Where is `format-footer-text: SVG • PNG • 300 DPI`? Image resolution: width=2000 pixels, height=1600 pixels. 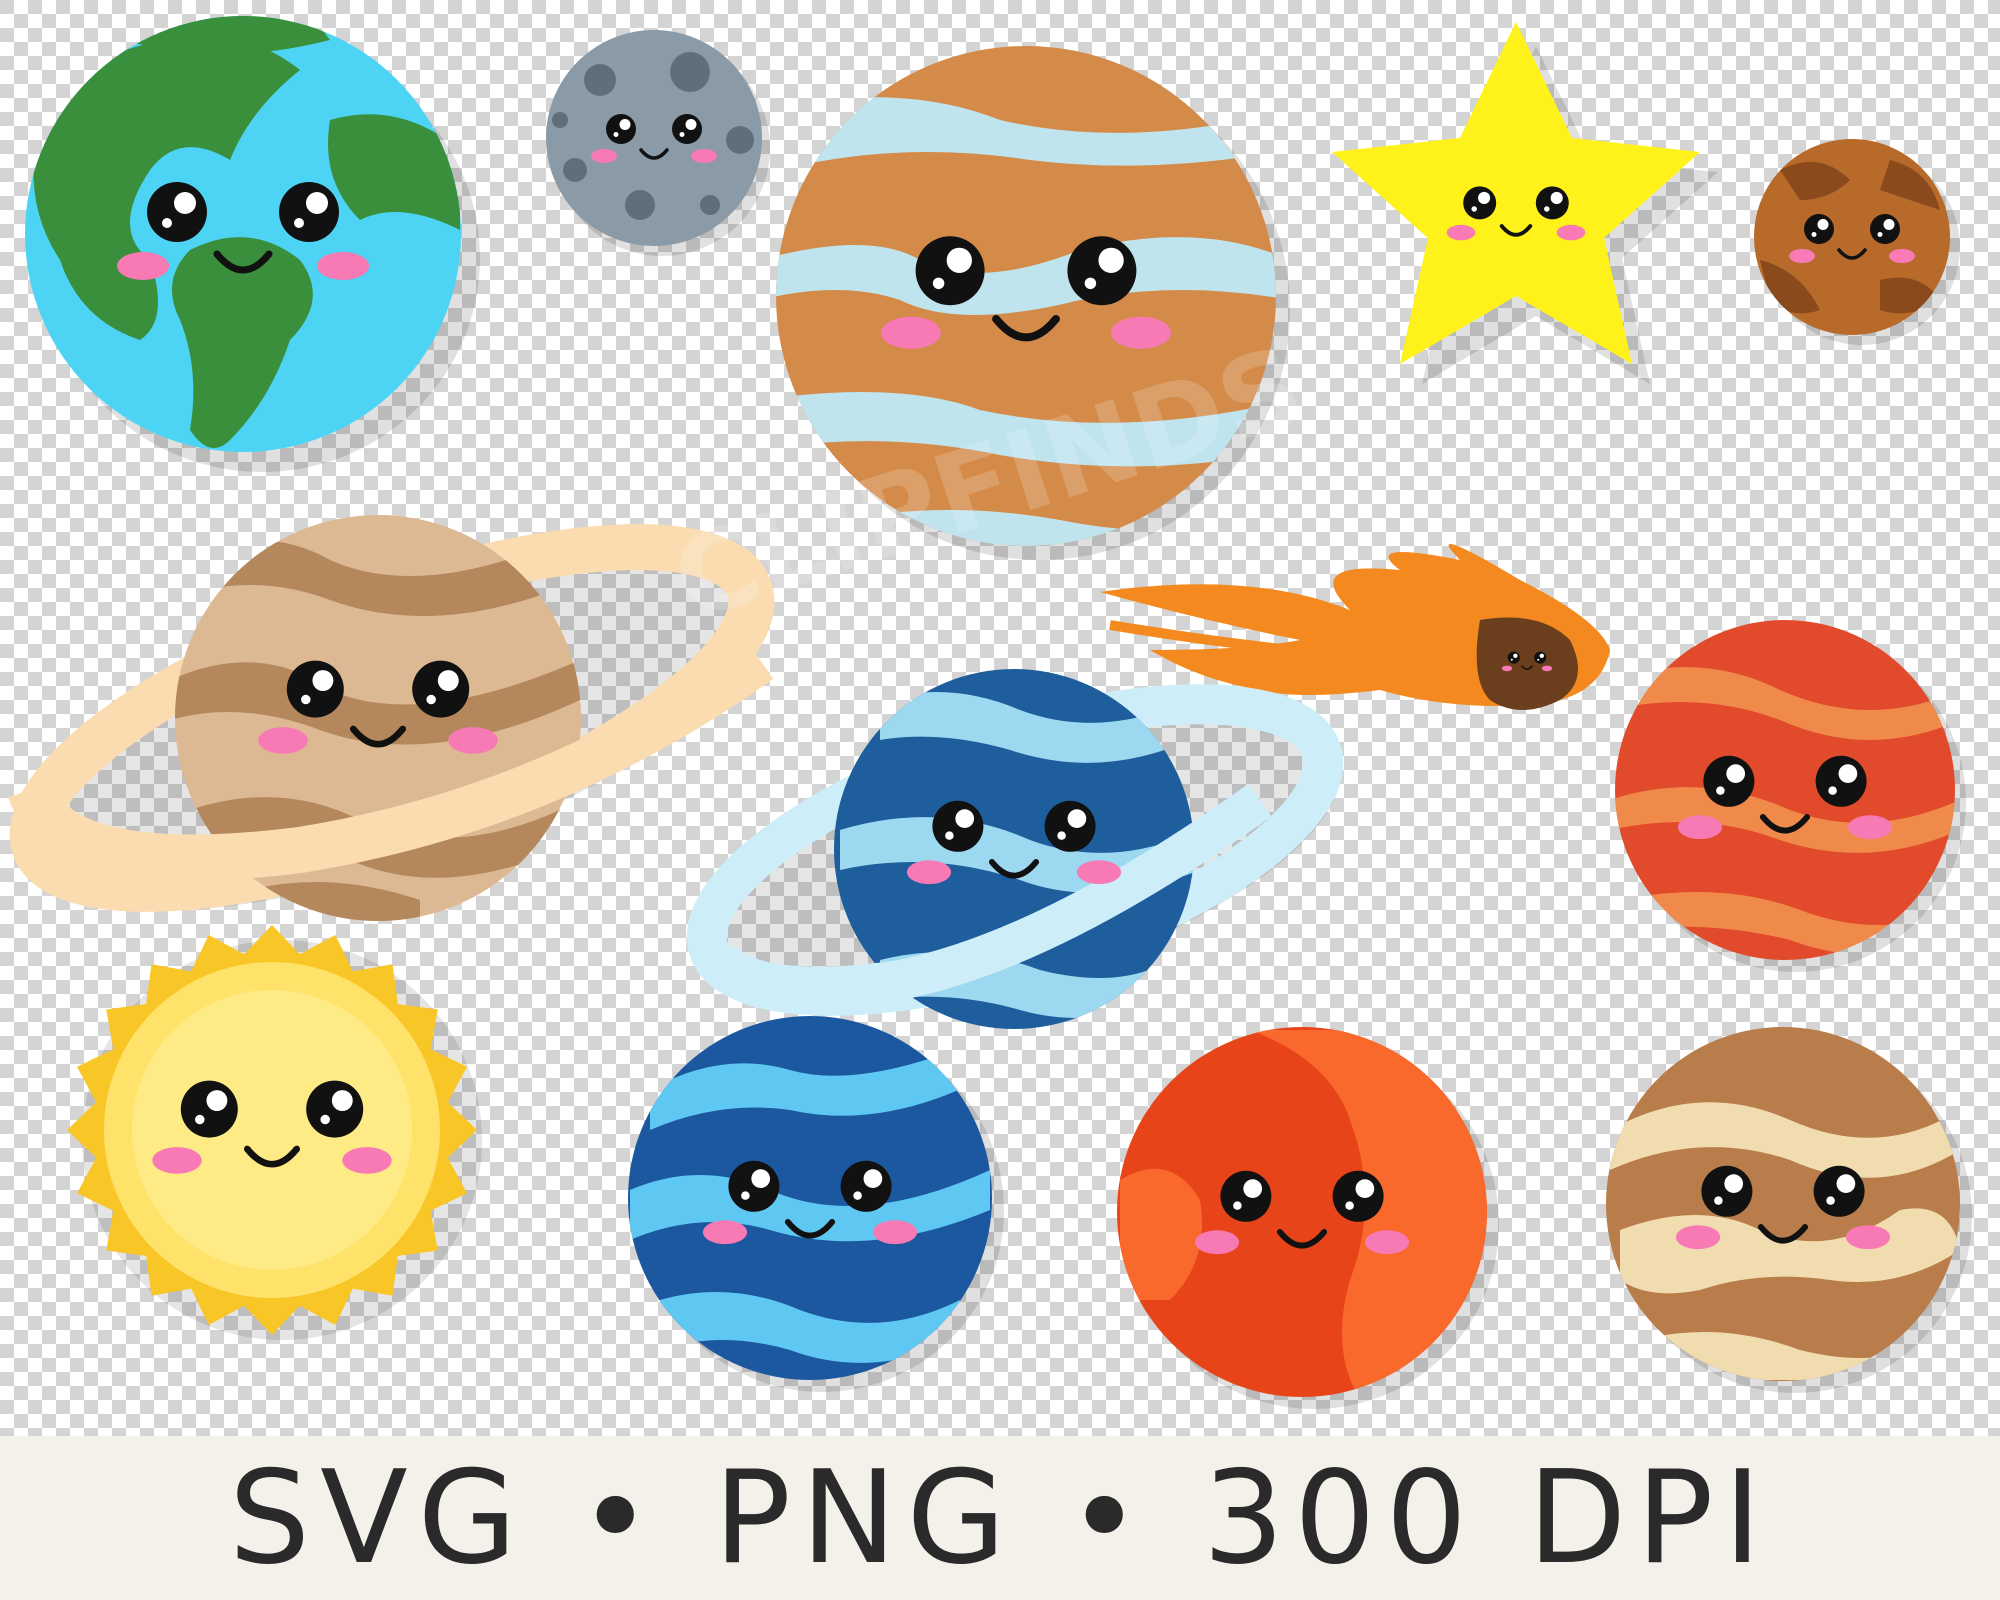
format-footer-text: SVG • PNG • 300 DPI is located at coordinates (1000, 1518).